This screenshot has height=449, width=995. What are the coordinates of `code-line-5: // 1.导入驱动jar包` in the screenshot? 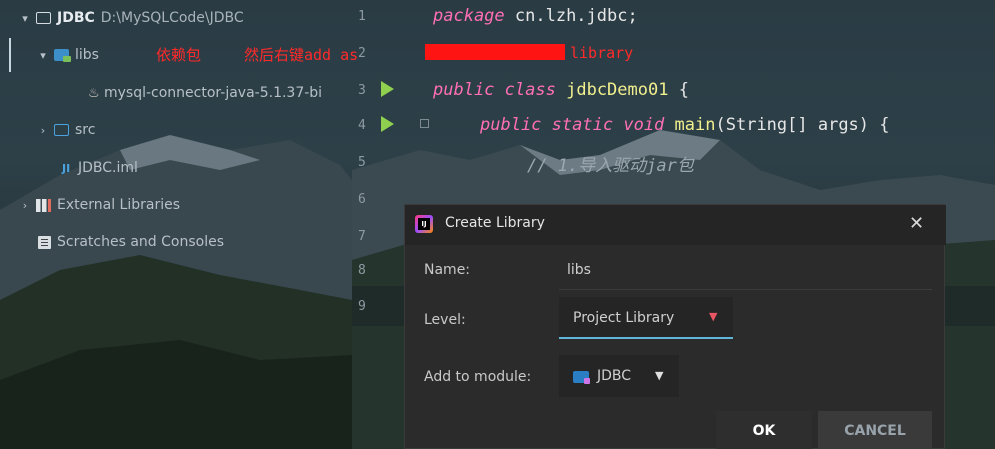 It's located at (610, 163).